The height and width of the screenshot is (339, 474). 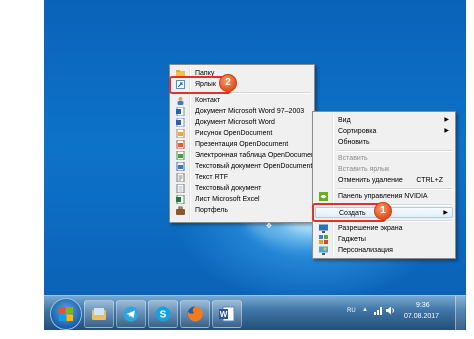 What do you see at coordinates (180, 144) in the screenshot?
I see `odp-icon` at bounding box center [180, 144].